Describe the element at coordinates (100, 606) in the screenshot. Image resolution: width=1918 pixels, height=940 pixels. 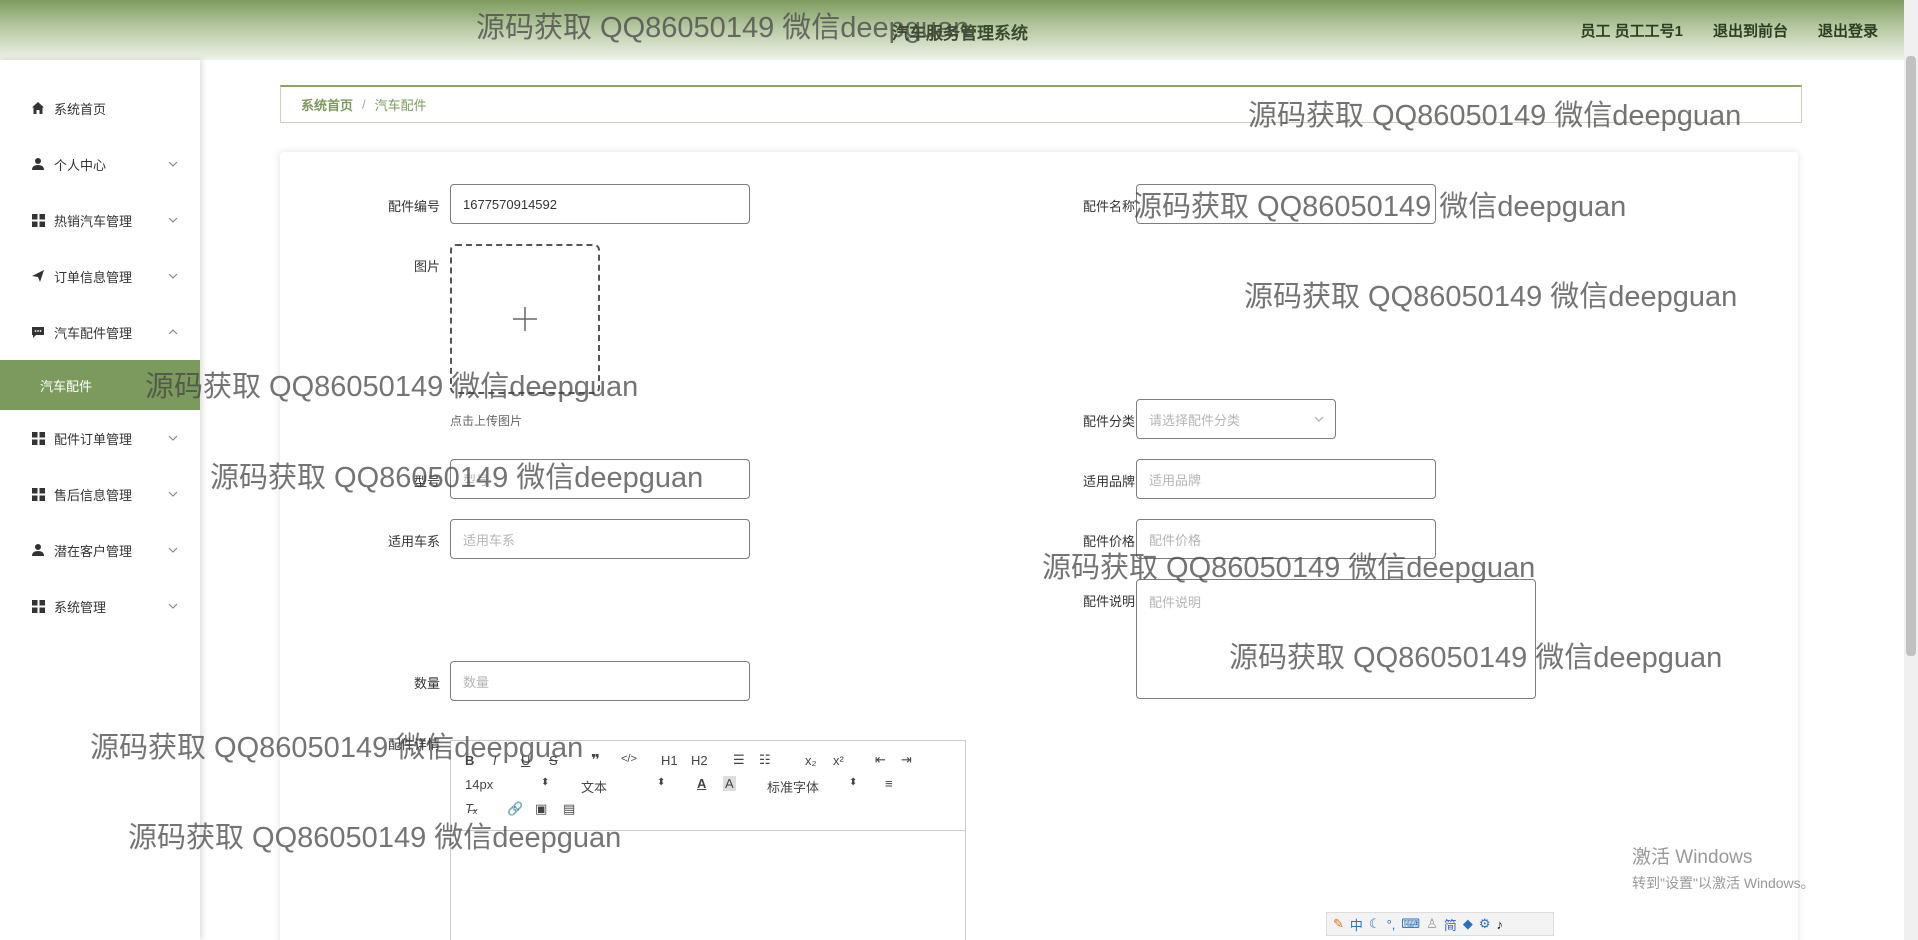
I see `sidebar-item-system: 系统管理` at that location.